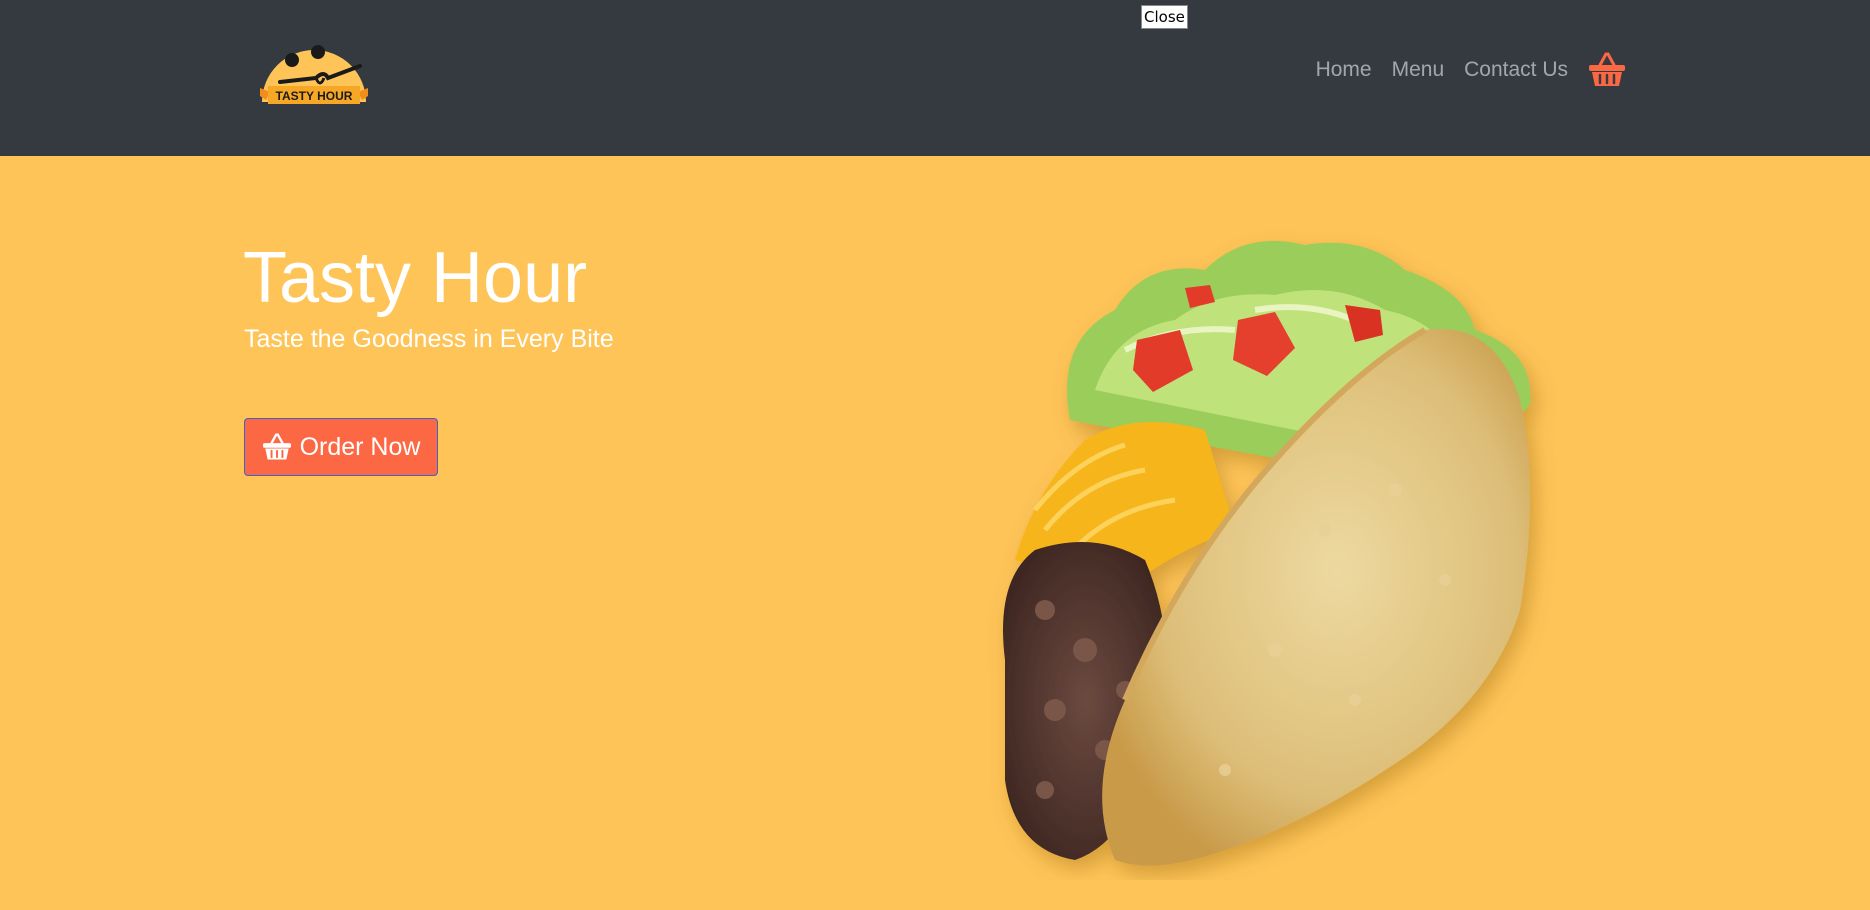  I want to click on logo-image: TASTY HOUR, so click(314, 74).